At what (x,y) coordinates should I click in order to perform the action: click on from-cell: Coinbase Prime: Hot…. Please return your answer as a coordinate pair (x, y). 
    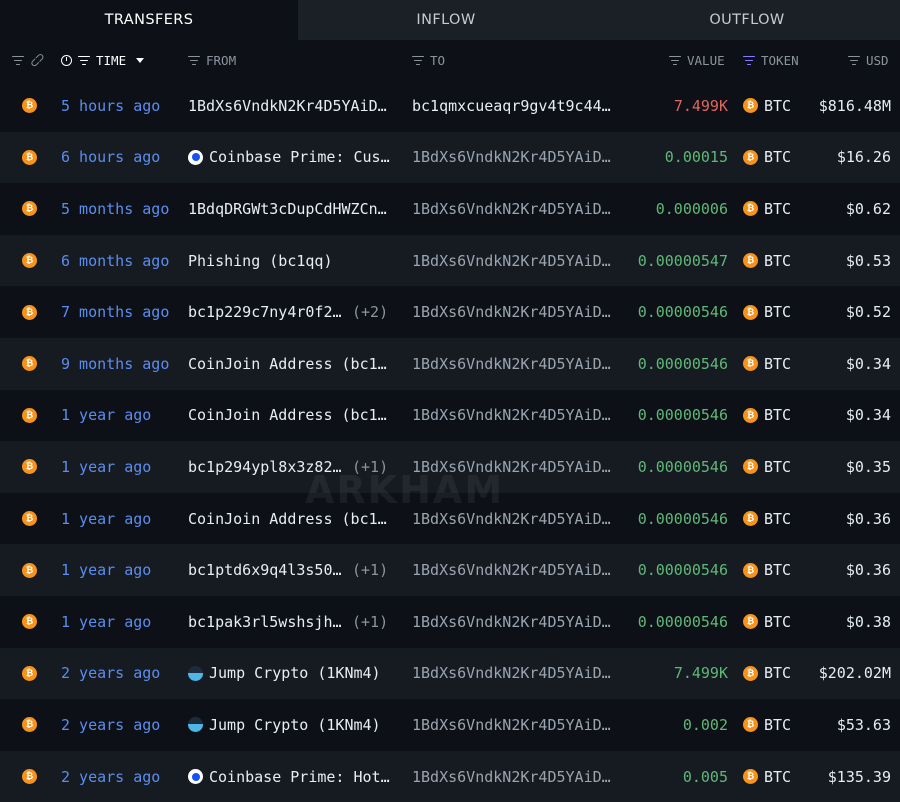
    Looking at the image, I should click on (293, 776).